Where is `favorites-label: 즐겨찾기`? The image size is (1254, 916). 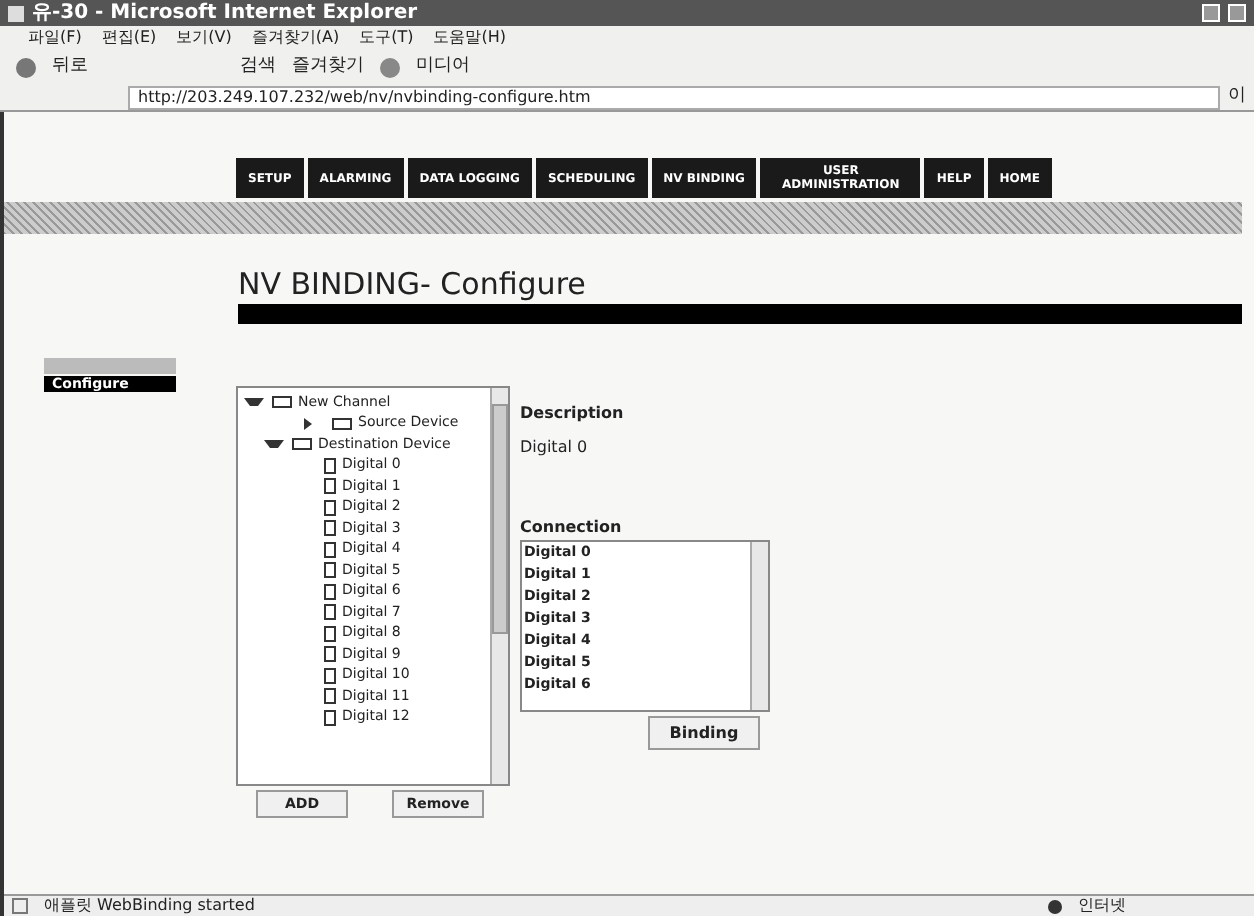
favorites-label: 즐겨찾기 is located at coordinates (328, 67).